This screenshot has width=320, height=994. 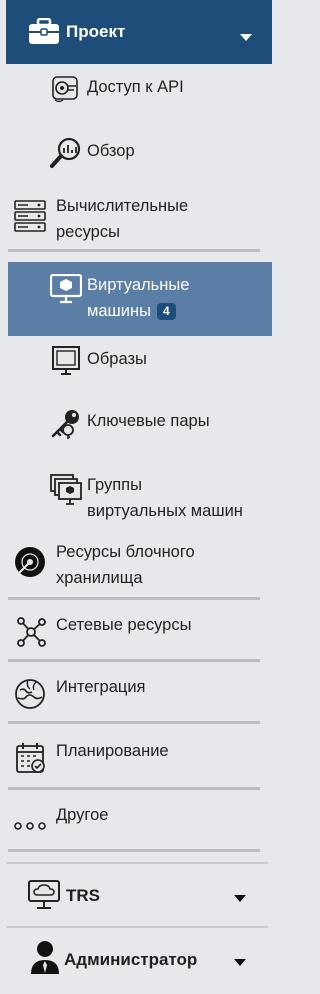 What do you see at coordinates (66, 155) in the screenshot?
I see `overview-magnifier-icon` at bounding box center [66, 155].